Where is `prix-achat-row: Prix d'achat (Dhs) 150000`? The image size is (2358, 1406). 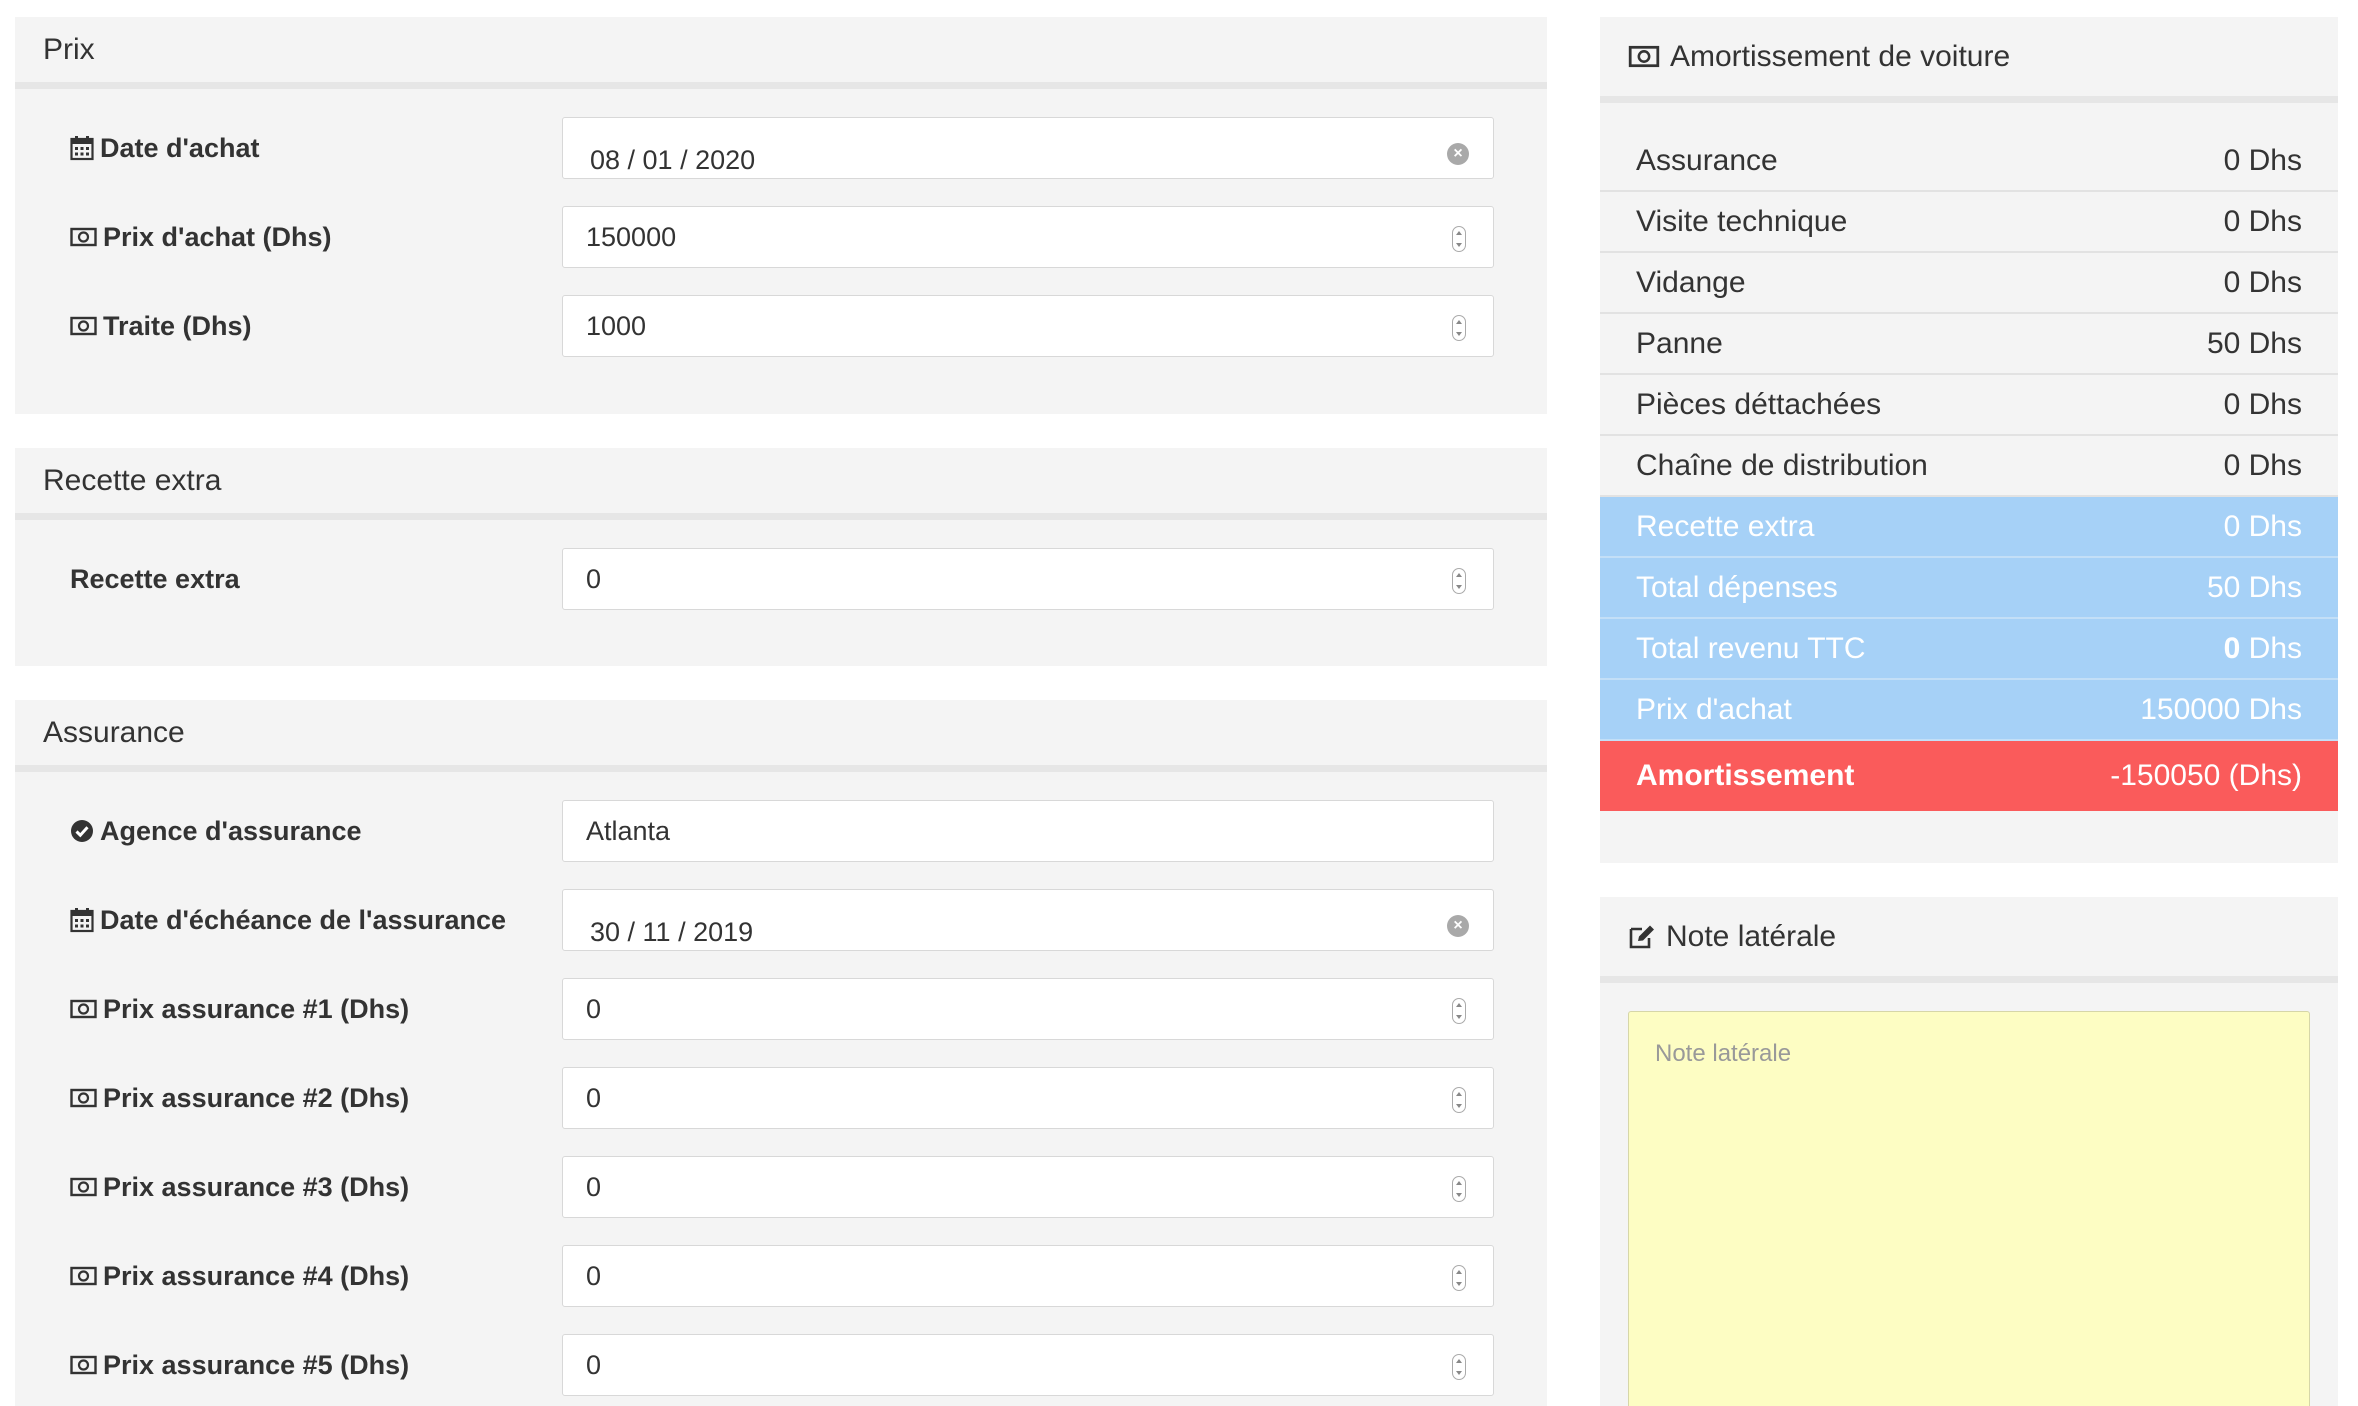 prix-achat-row: Prix d'achat (Dhs) 150000 is located at coordinates (781, 237).